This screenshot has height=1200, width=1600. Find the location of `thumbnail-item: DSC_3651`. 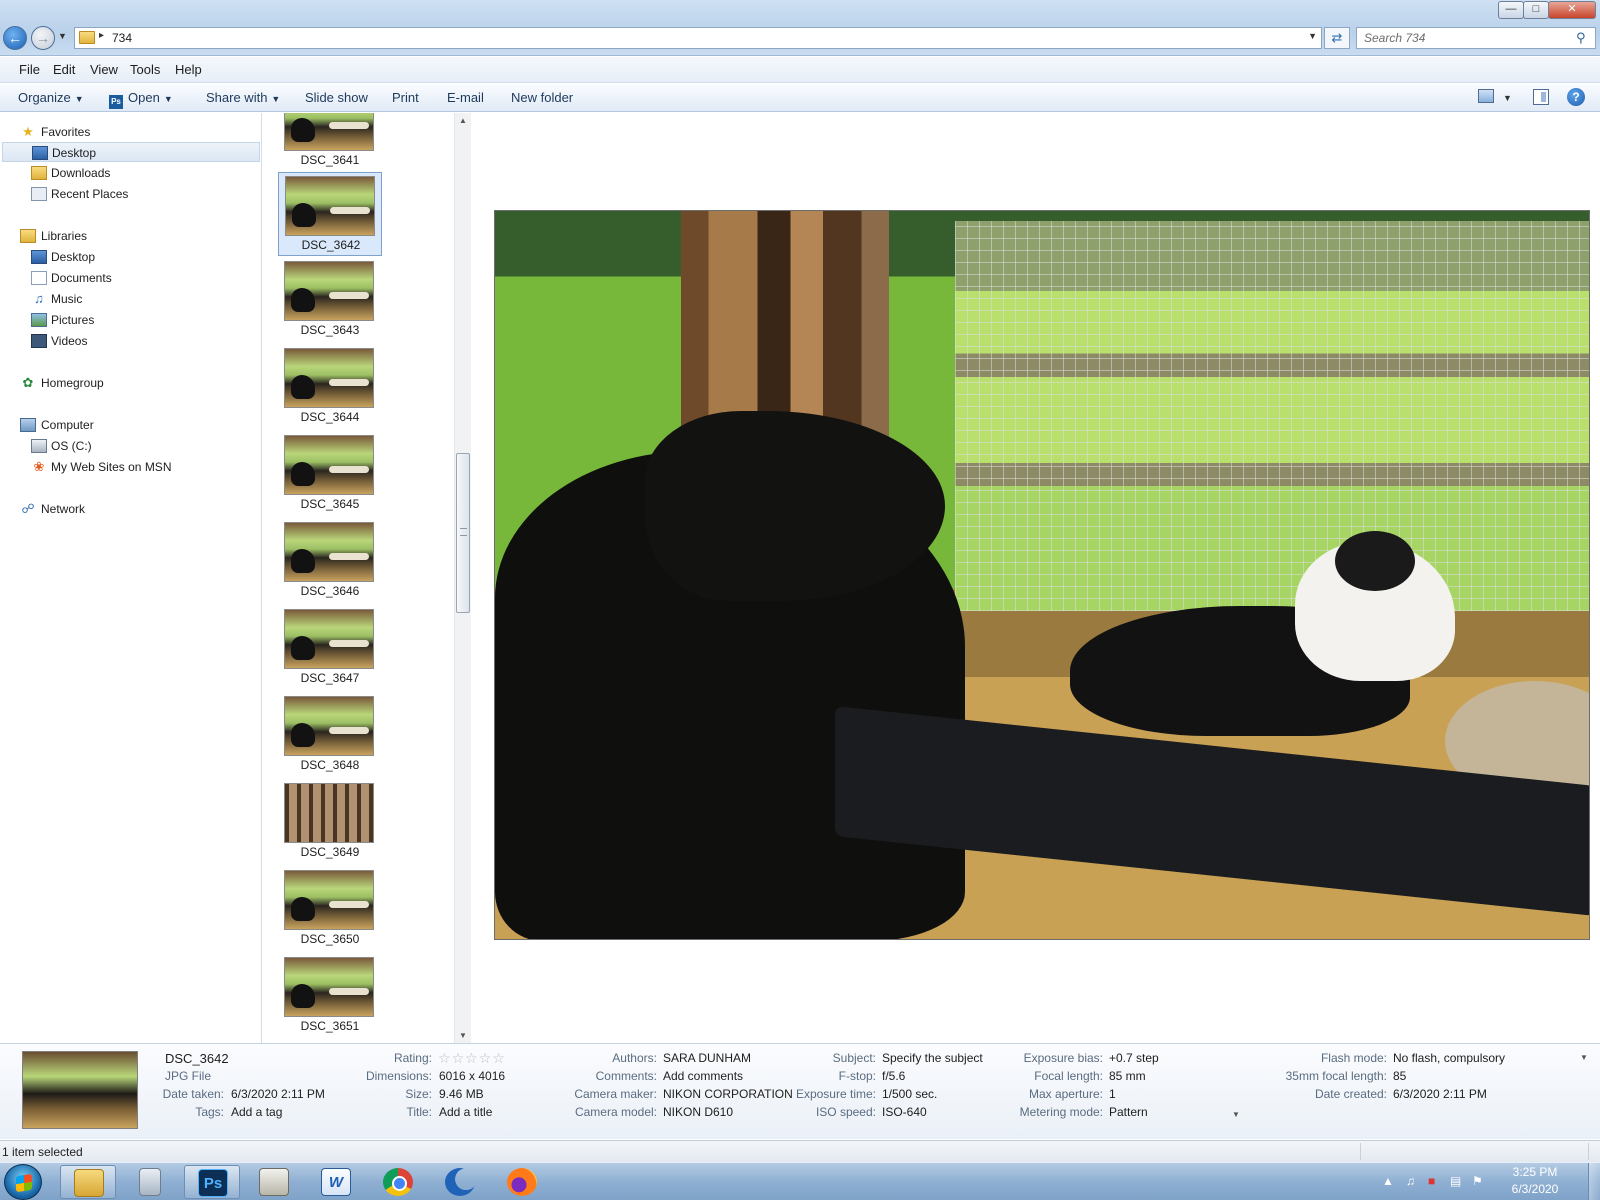

thumbnail-item: DSC_3651 is located at coordinates (330, 996).